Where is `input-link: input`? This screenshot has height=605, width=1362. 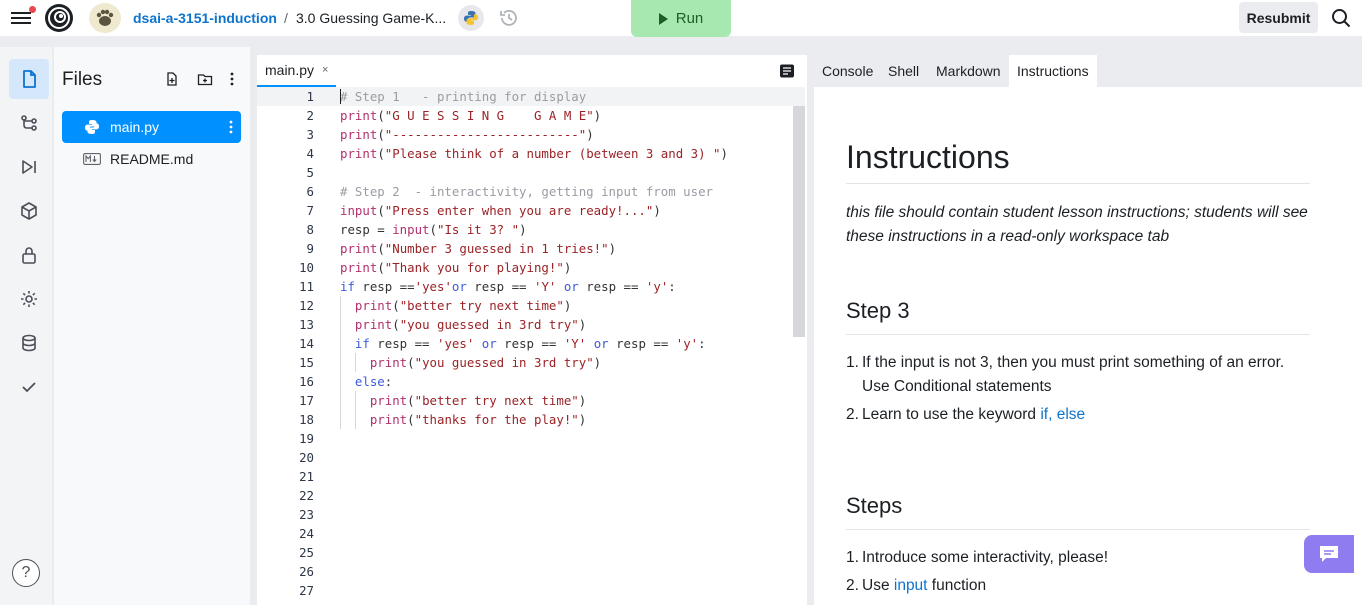 input-link: input is located at coordinates (911, 585).